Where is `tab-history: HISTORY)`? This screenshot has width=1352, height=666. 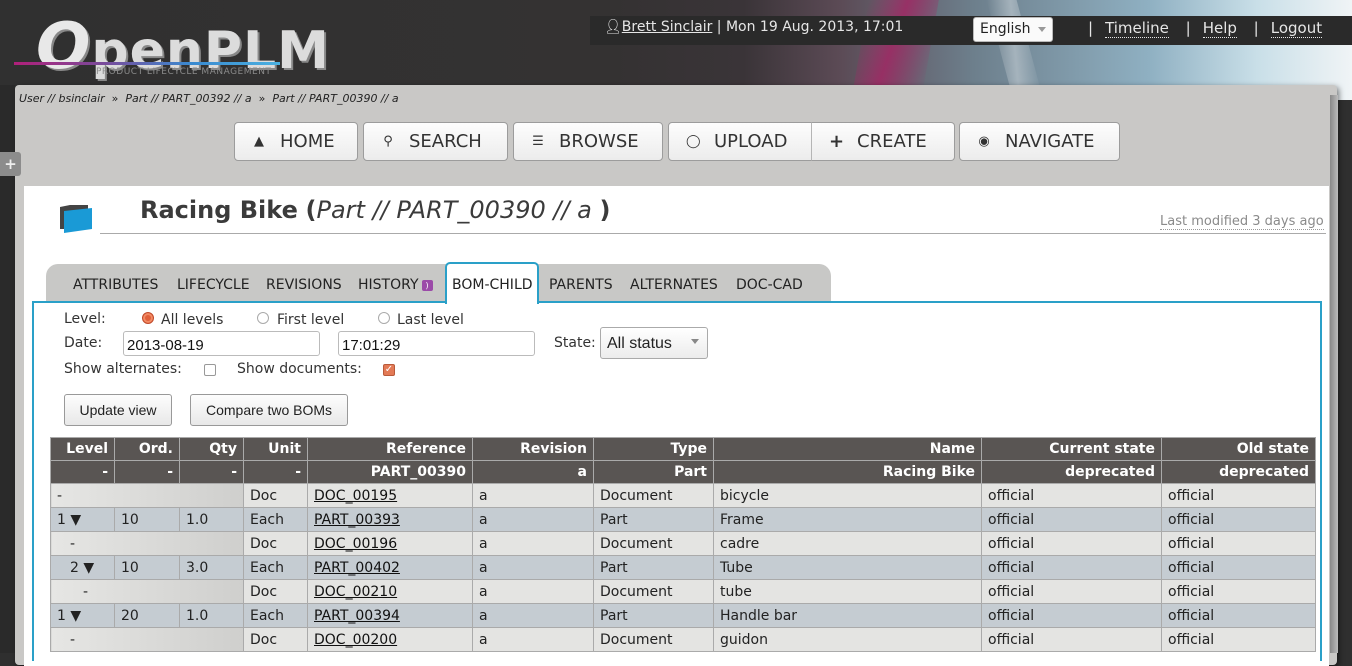 tab-history: HISTORY) is located at coordinates (395, 285).